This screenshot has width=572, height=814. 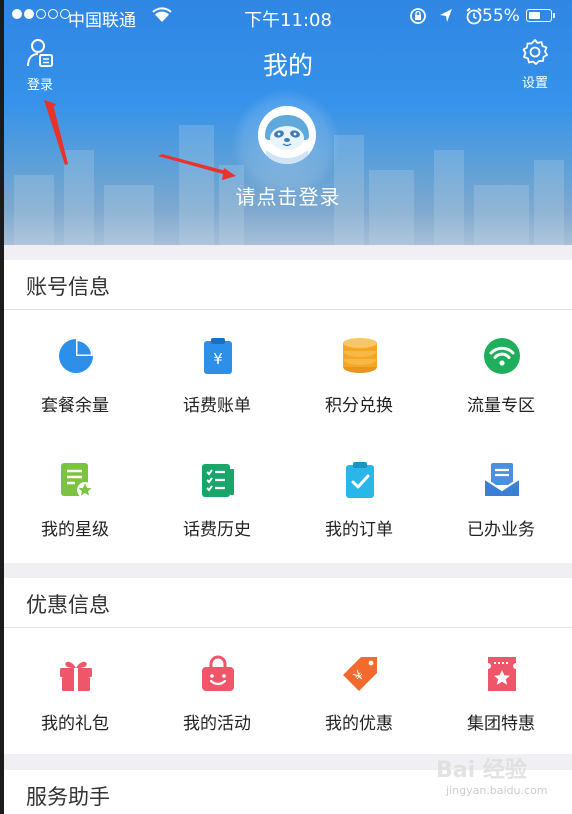 What do you see at coordinates (218, 673) in the screenshot?
I see `shopping-bag-icon` at bounding box center [218, 673].